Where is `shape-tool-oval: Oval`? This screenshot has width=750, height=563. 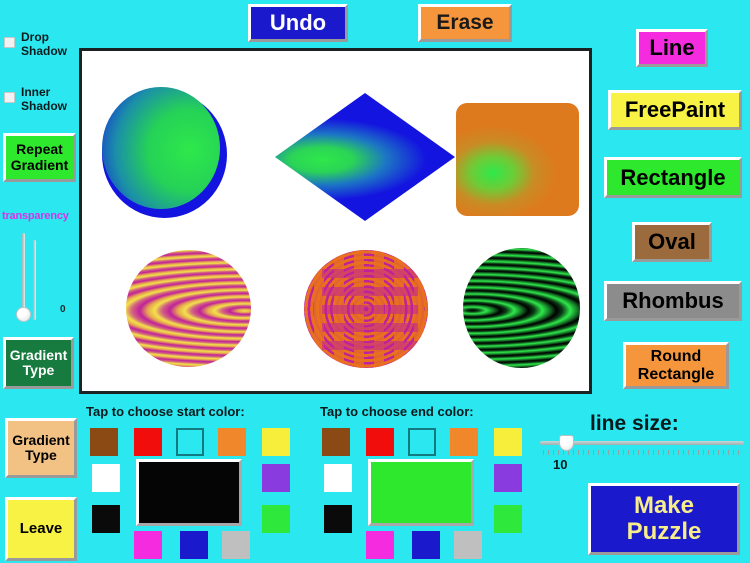
shape-tool-oval: Oval is located at coordinates (672, 242).